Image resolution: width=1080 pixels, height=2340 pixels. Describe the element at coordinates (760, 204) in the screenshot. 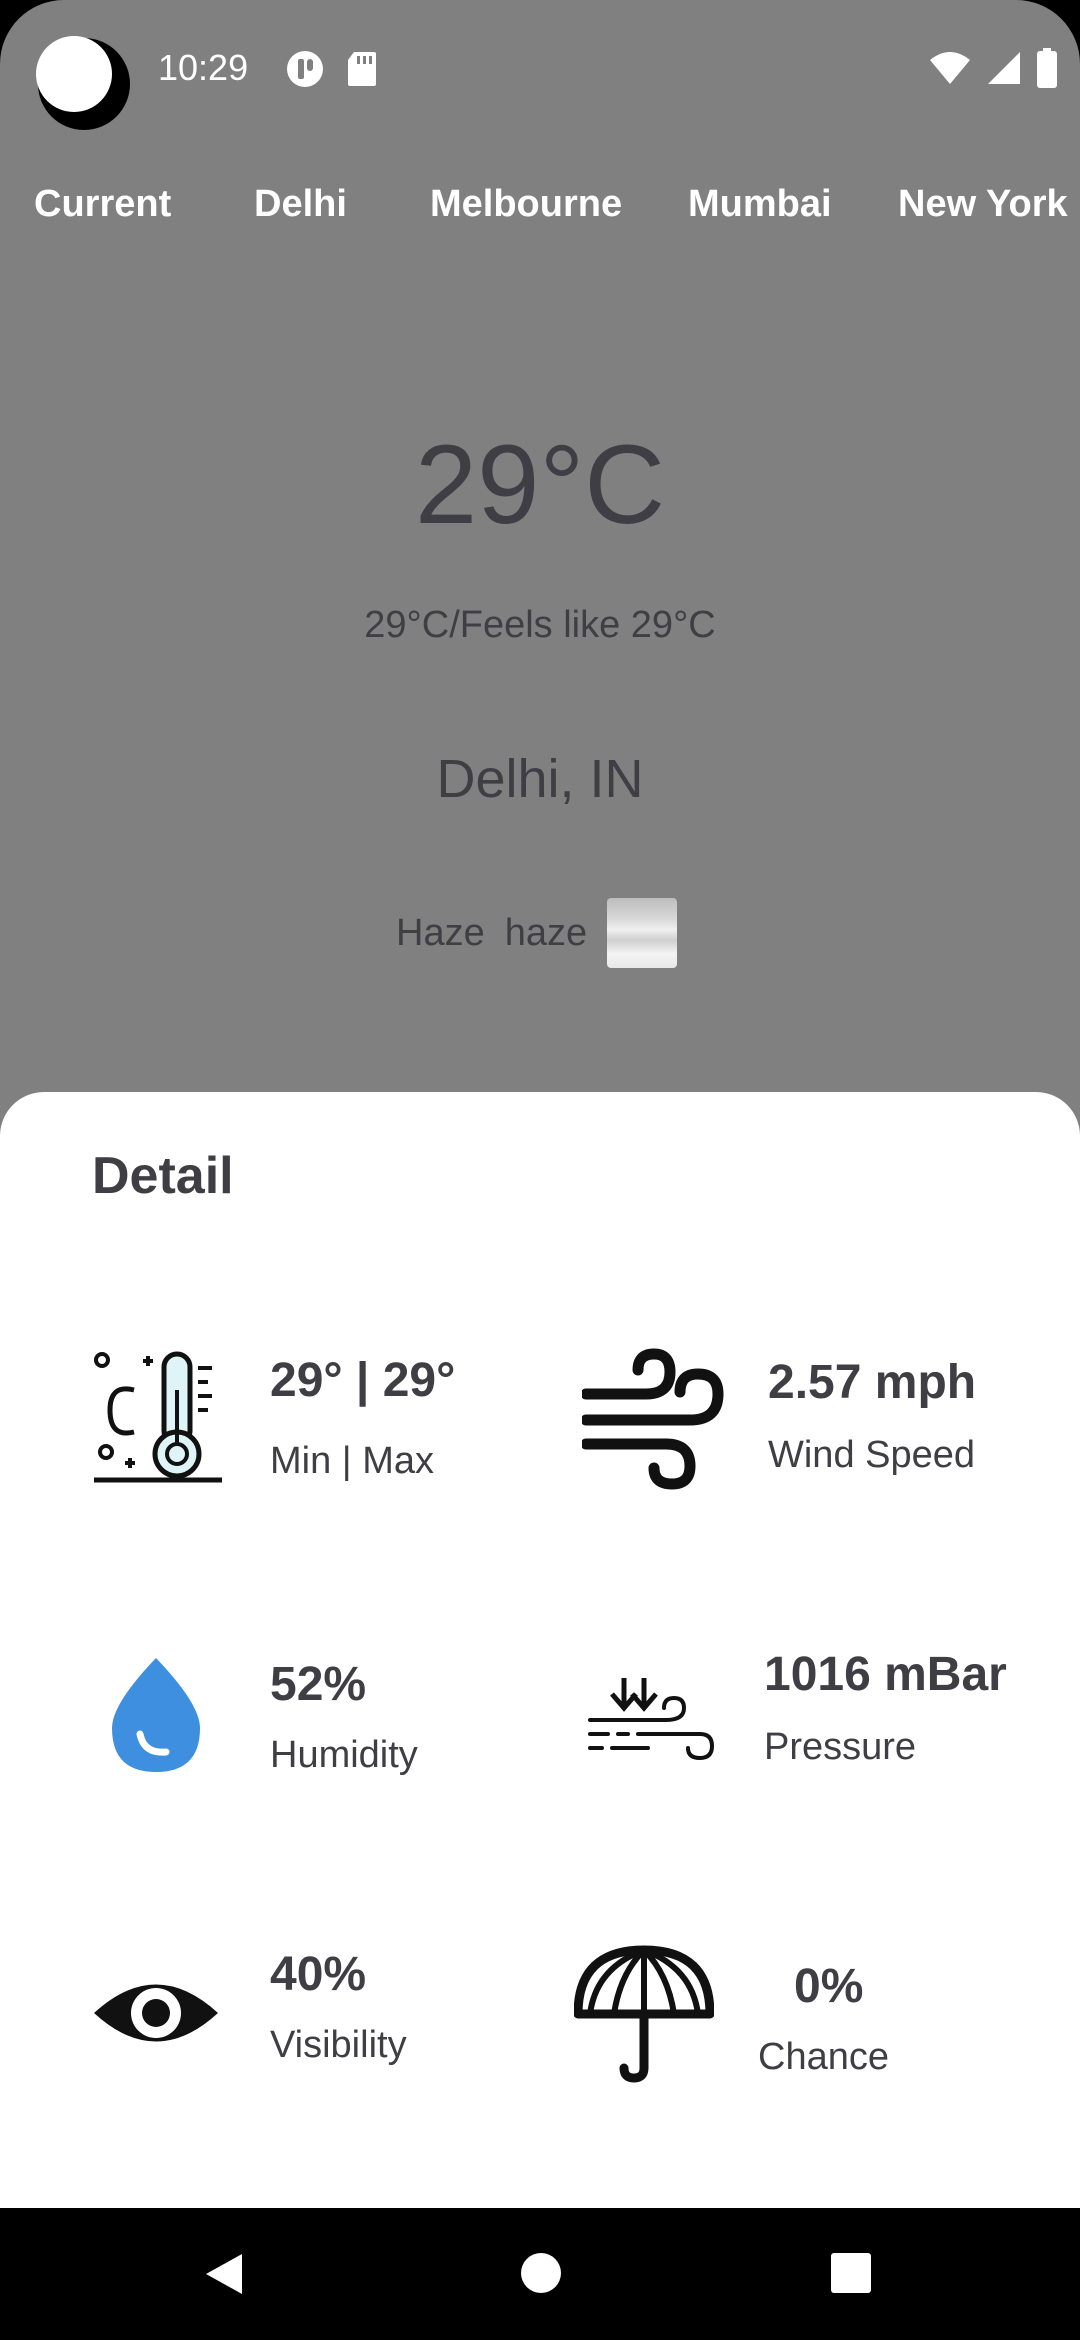

I see `tab-mumbai: Mumbai` at that location.